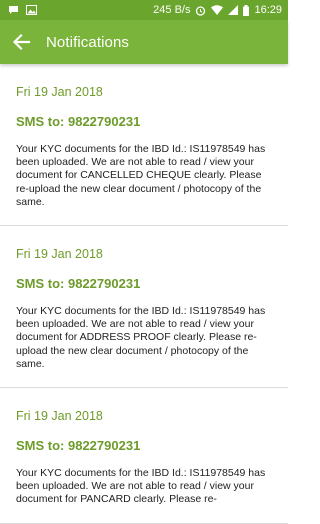 The width and height of the screenshot is (320, 524). What do you see at coordinates (233, 10) in the screenshot?
I see `signal-icon` at bounding box center [233, 10].